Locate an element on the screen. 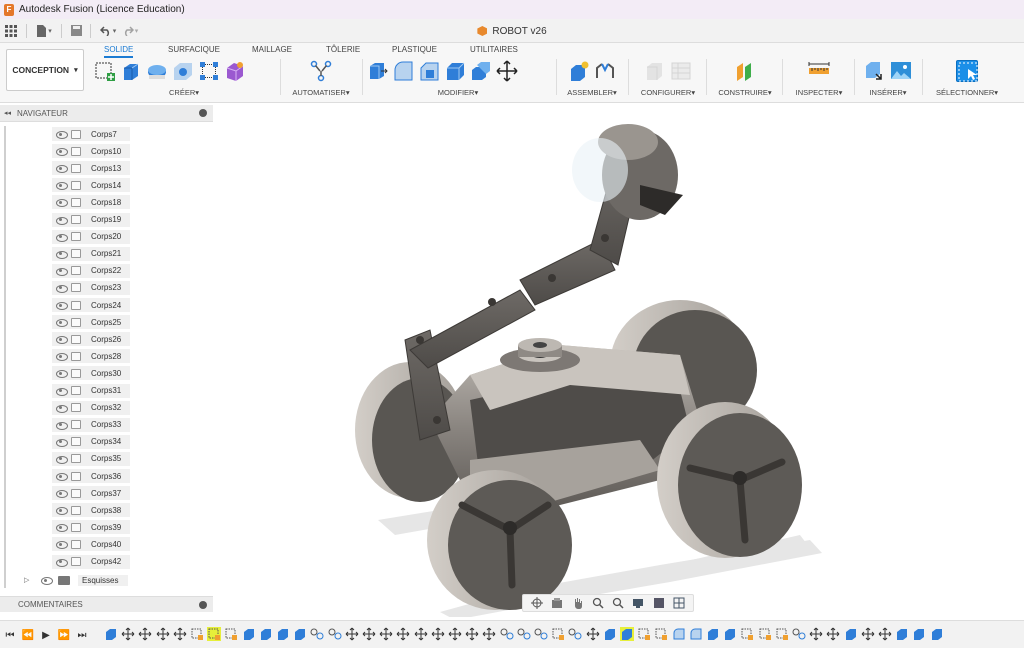 This screenshot has height=648, width=1024. tree-item-body: Corps22 is located at coordinates (91, 270).